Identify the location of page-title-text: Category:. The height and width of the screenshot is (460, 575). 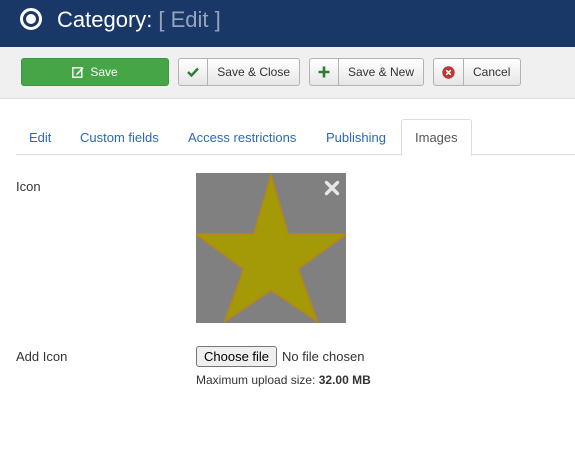
(105, 19).